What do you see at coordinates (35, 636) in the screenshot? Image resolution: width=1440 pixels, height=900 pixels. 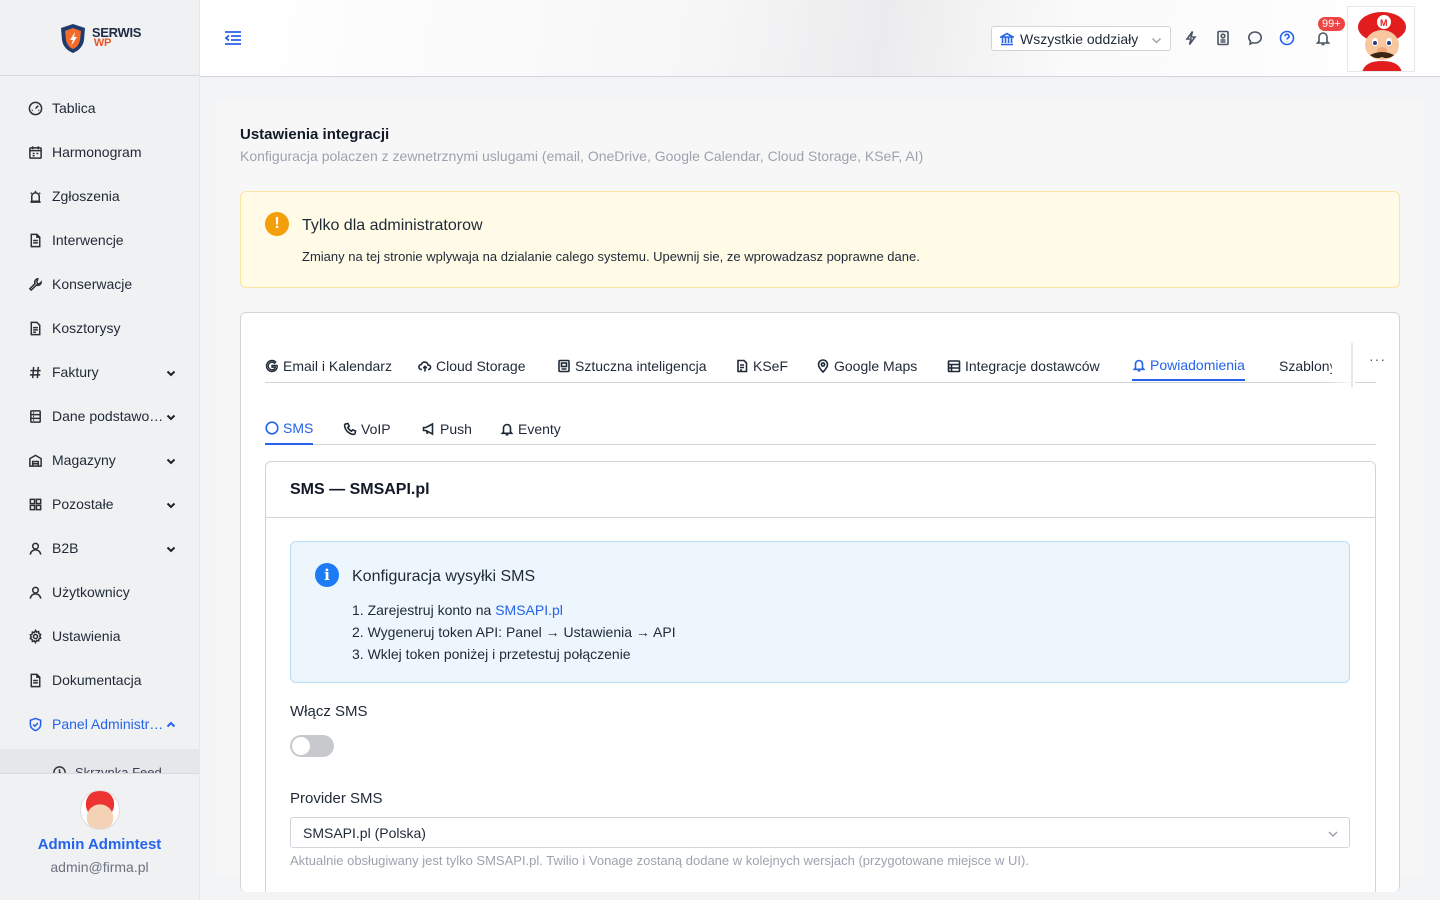 I see `gear-icon` at bounding box center [35, 636].